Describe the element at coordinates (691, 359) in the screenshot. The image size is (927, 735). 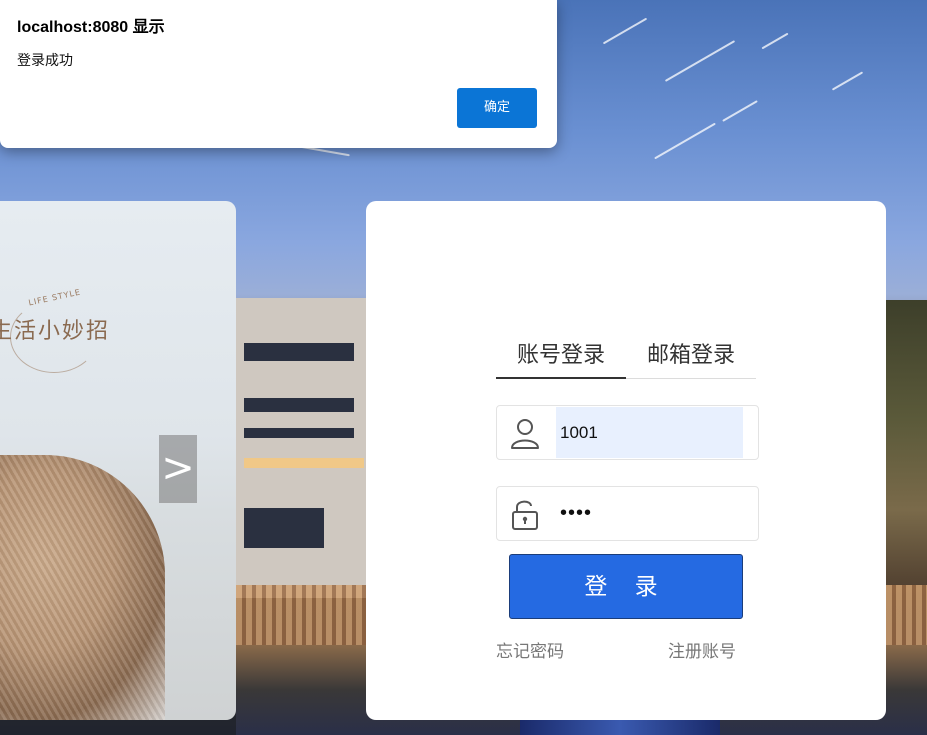
I see `tab-email-login: 邮箱登录` at that location.